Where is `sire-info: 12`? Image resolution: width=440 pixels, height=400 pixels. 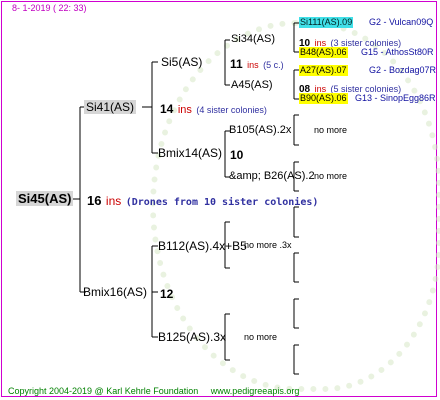 sire-info: 12 is located at coordinates (166, 294).